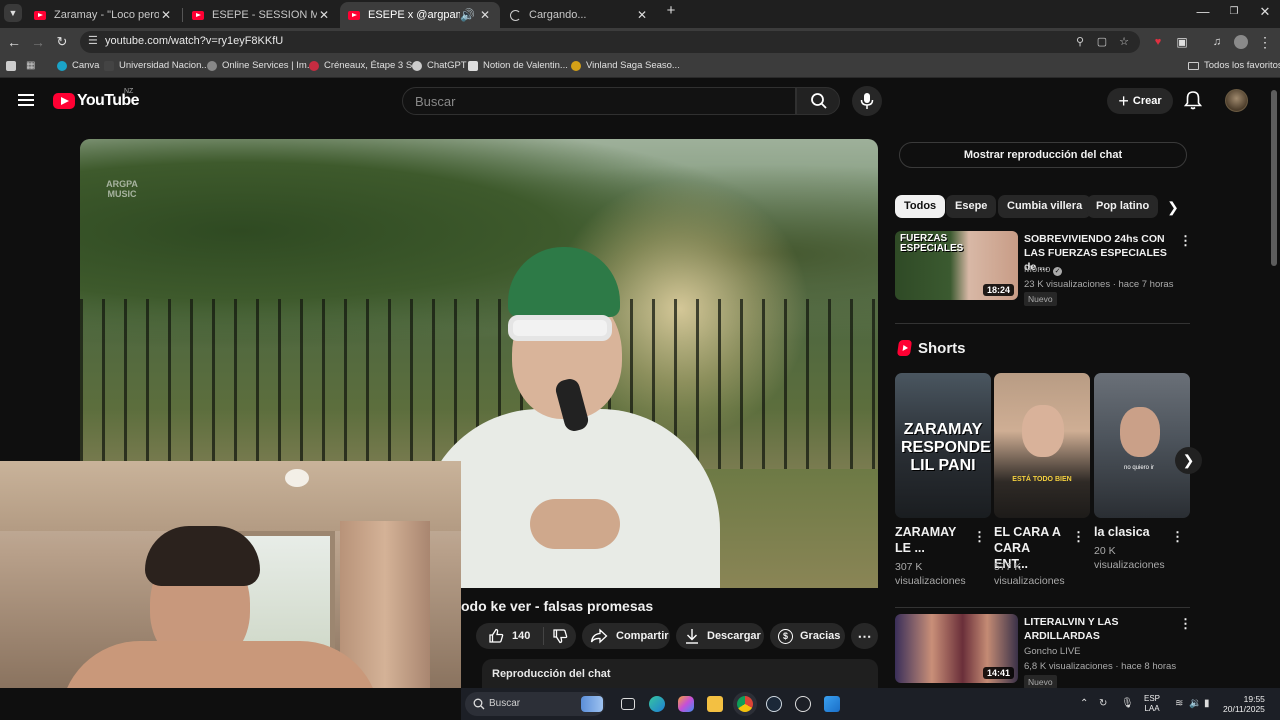 The image size is (1280, 720). I want to click on media-control-icon: ♫, so click(1217, 42).